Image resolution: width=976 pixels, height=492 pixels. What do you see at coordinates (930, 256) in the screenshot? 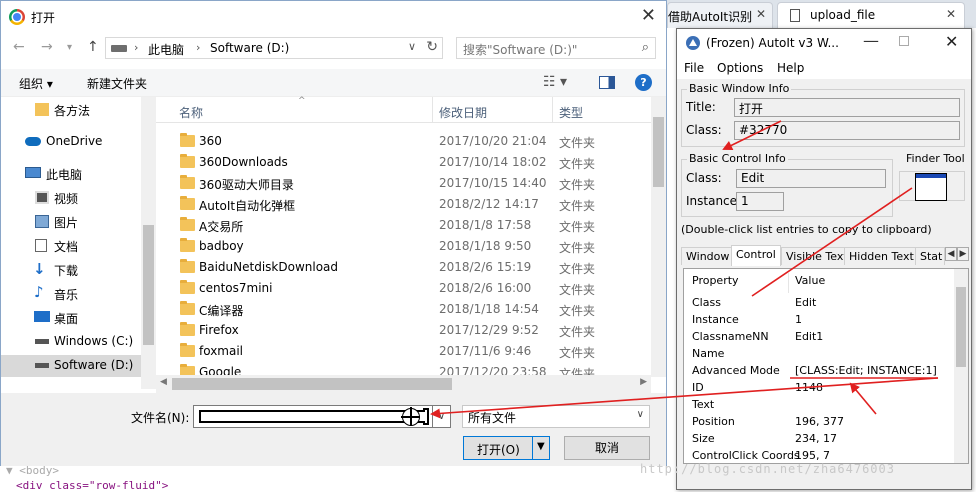
I see `tab-status: Stat` at bounding box center [930, 256].